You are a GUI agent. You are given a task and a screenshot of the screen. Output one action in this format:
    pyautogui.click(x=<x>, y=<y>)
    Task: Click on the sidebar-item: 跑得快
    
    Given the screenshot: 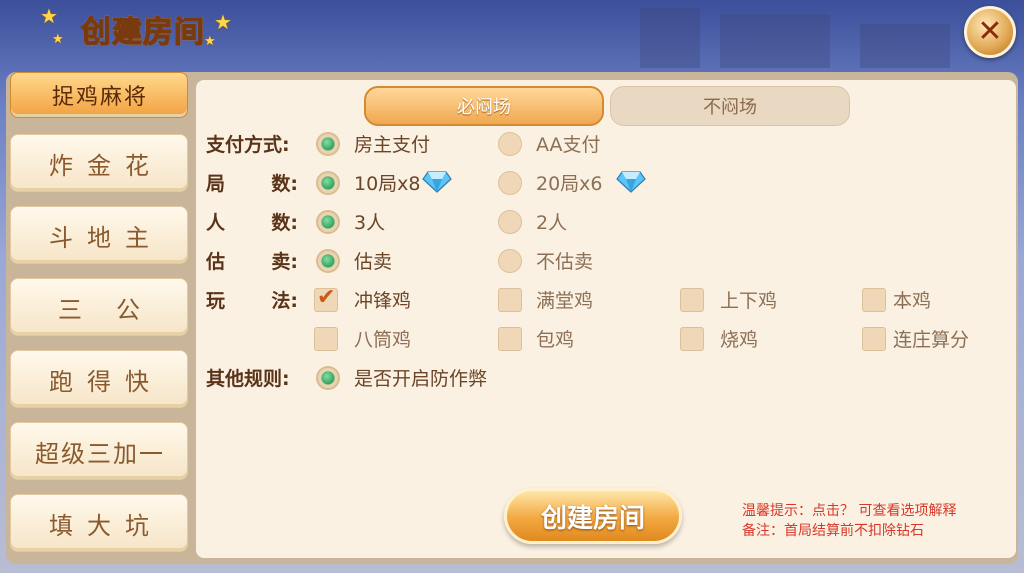 What is the action you would take?
    pyautogui.click(x=99, y=379)
    